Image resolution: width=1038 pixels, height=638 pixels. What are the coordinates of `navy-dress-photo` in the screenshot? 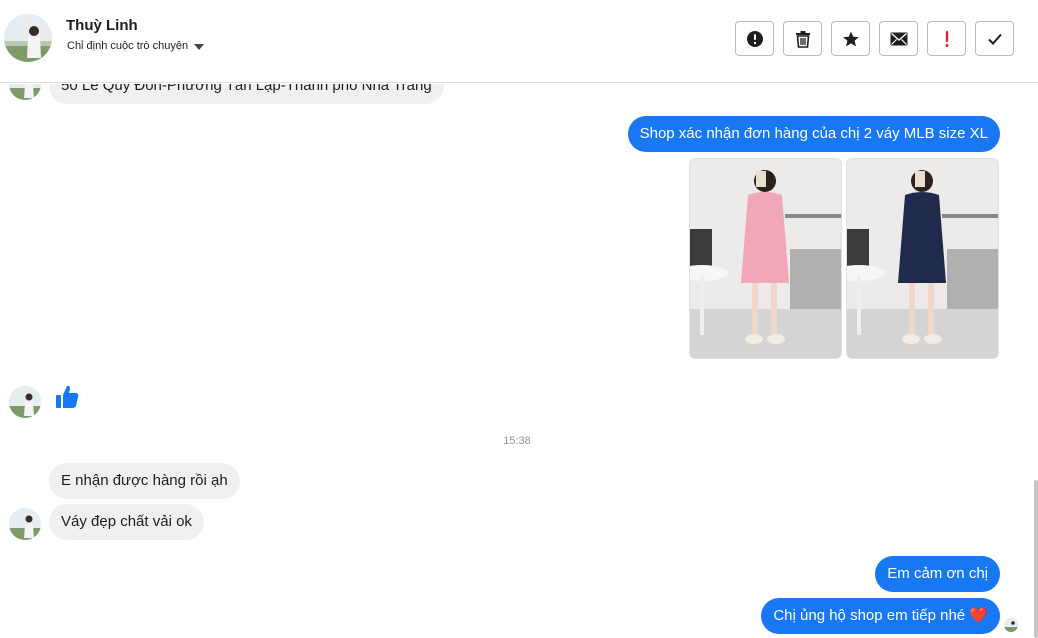 It's located at (922, 258).